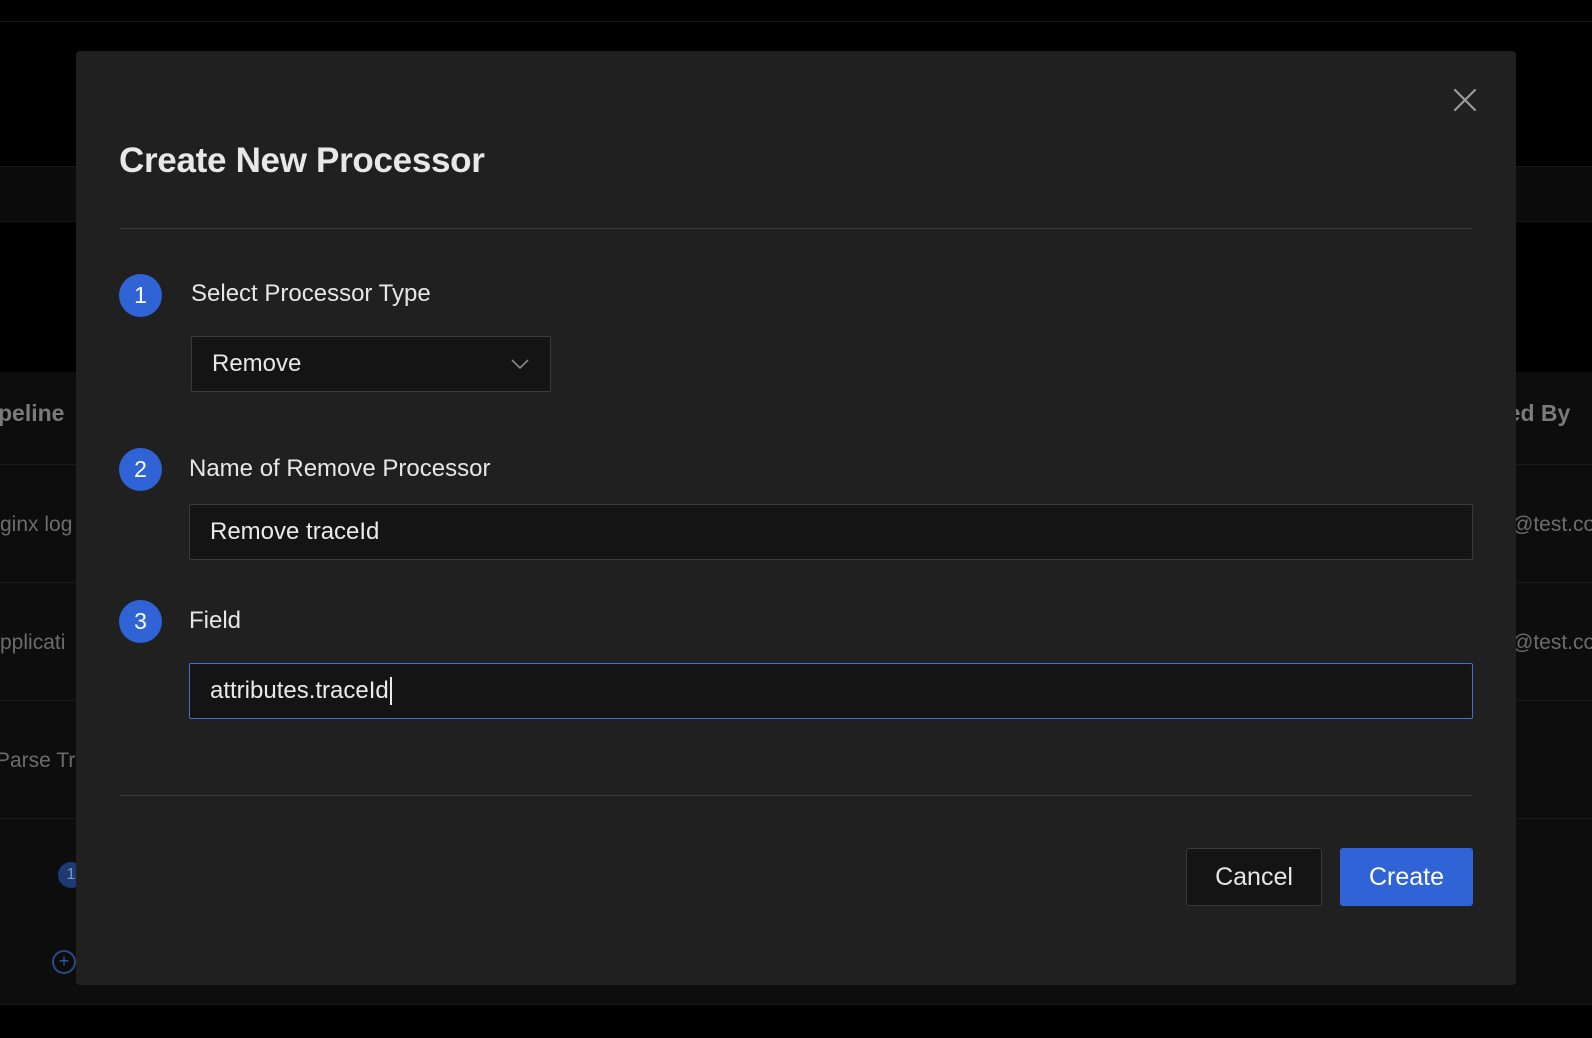  I want to click on close-icon, so click(1465, 100).